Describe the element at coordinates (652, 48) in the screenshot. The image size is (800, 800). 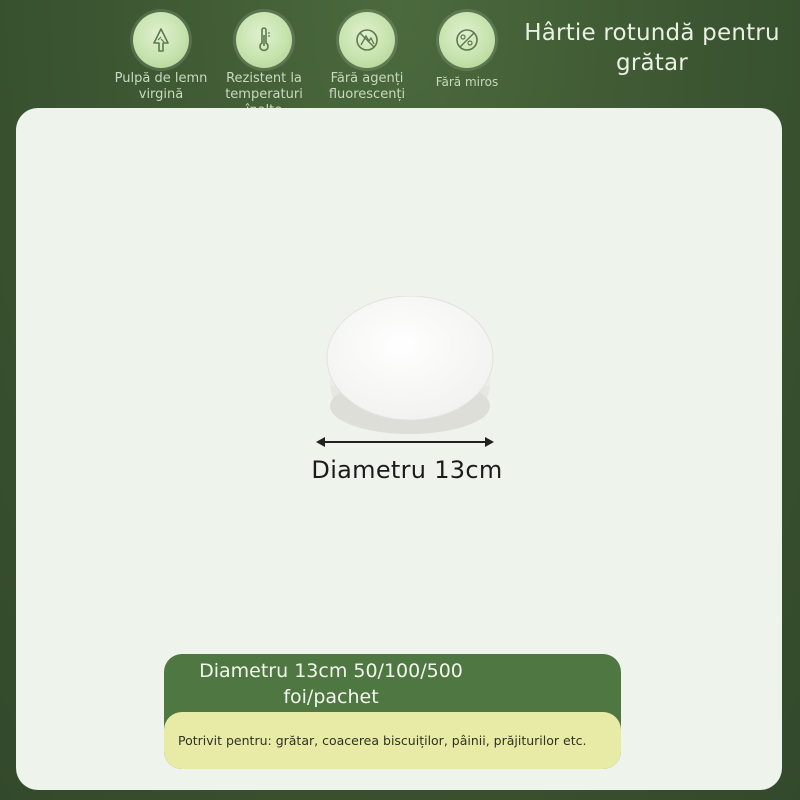
I see `page-title: Hârtie rotundă pentru grătar` at that location.